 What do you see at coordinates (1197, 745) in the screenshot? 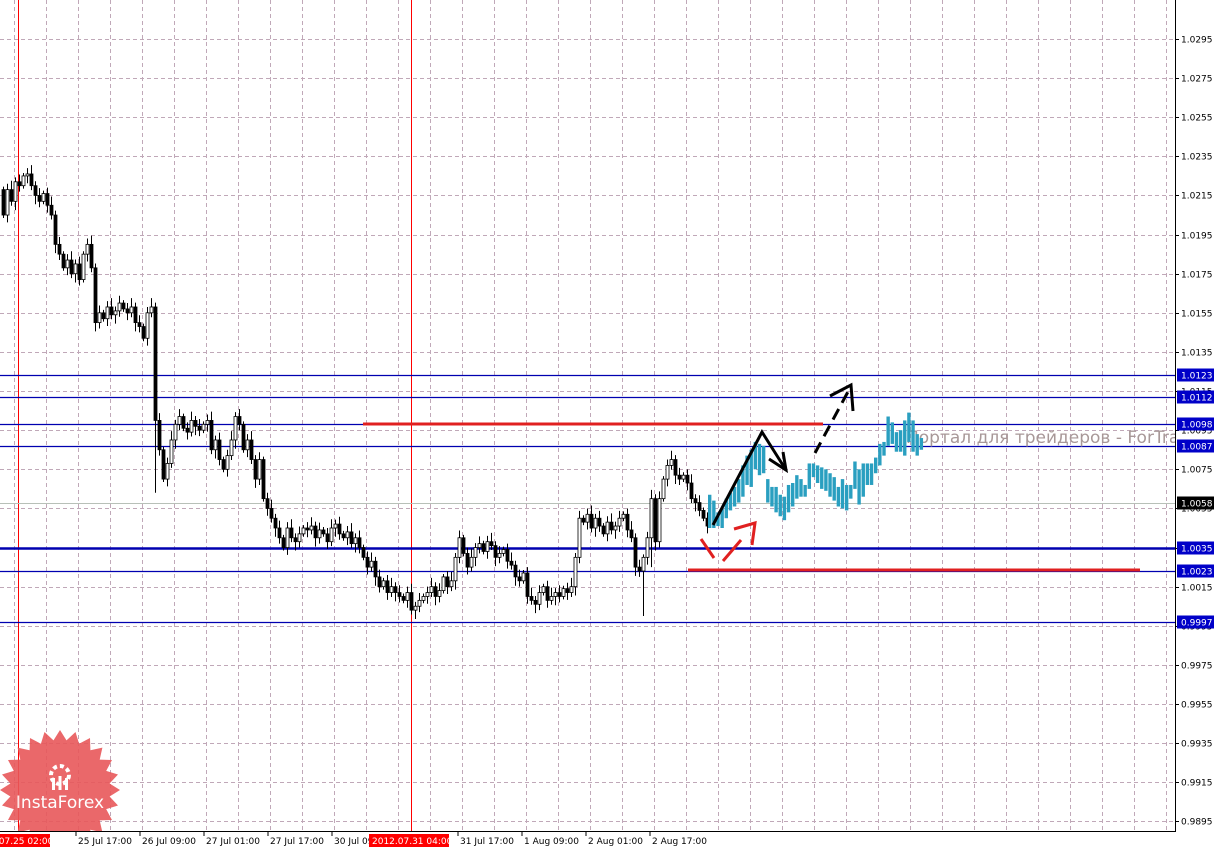
I see `y-tick-label: 0.9935` at bounding box center [1197, 745].